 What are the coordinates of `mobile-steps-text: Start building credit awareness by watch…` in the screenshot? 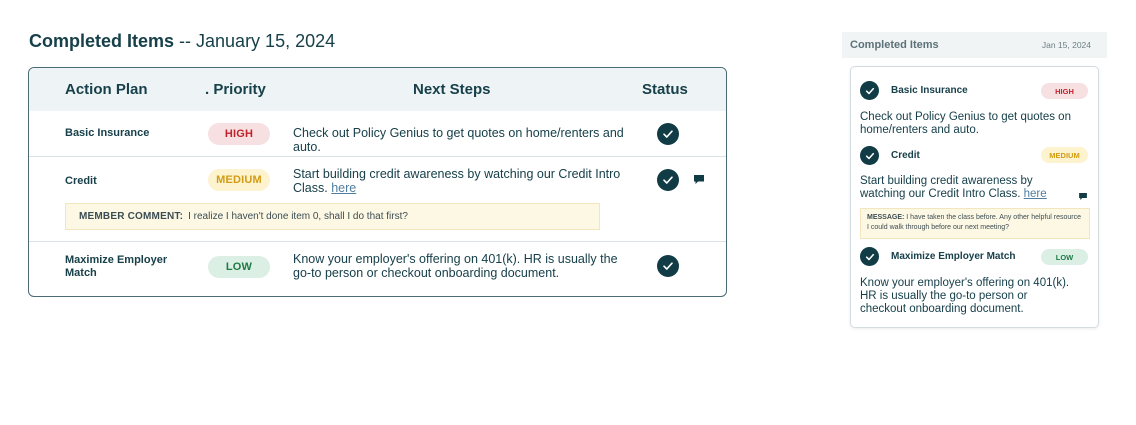 It's located at (946, 187).